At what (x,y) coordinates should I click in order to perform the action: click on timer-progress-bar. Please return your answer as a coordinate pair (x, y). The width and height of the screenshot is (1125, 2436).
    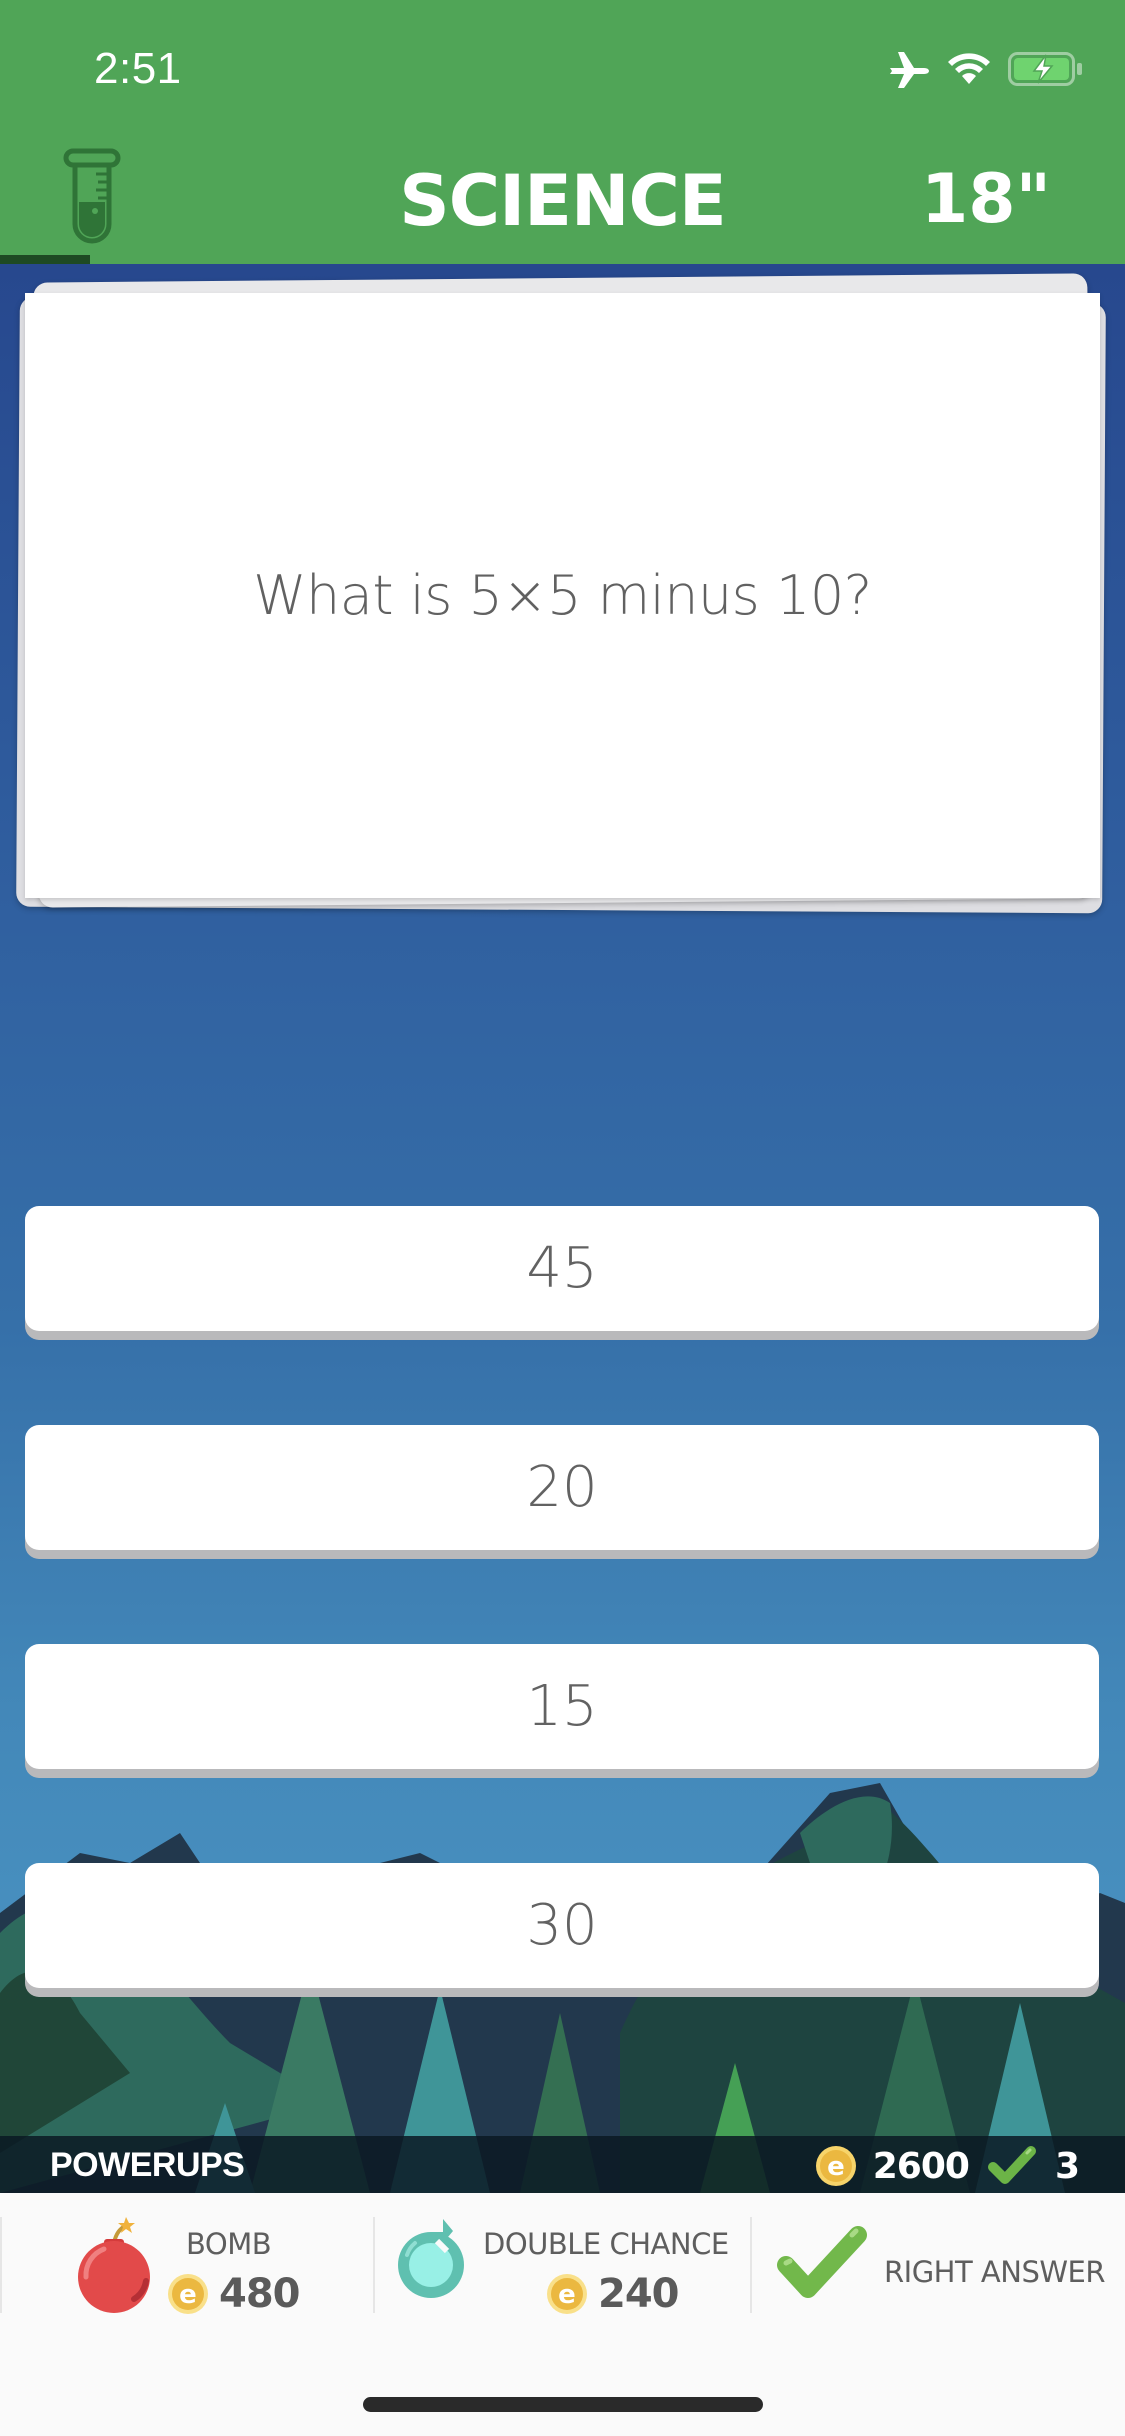
    Looking at the image, I should click on (45, 259).